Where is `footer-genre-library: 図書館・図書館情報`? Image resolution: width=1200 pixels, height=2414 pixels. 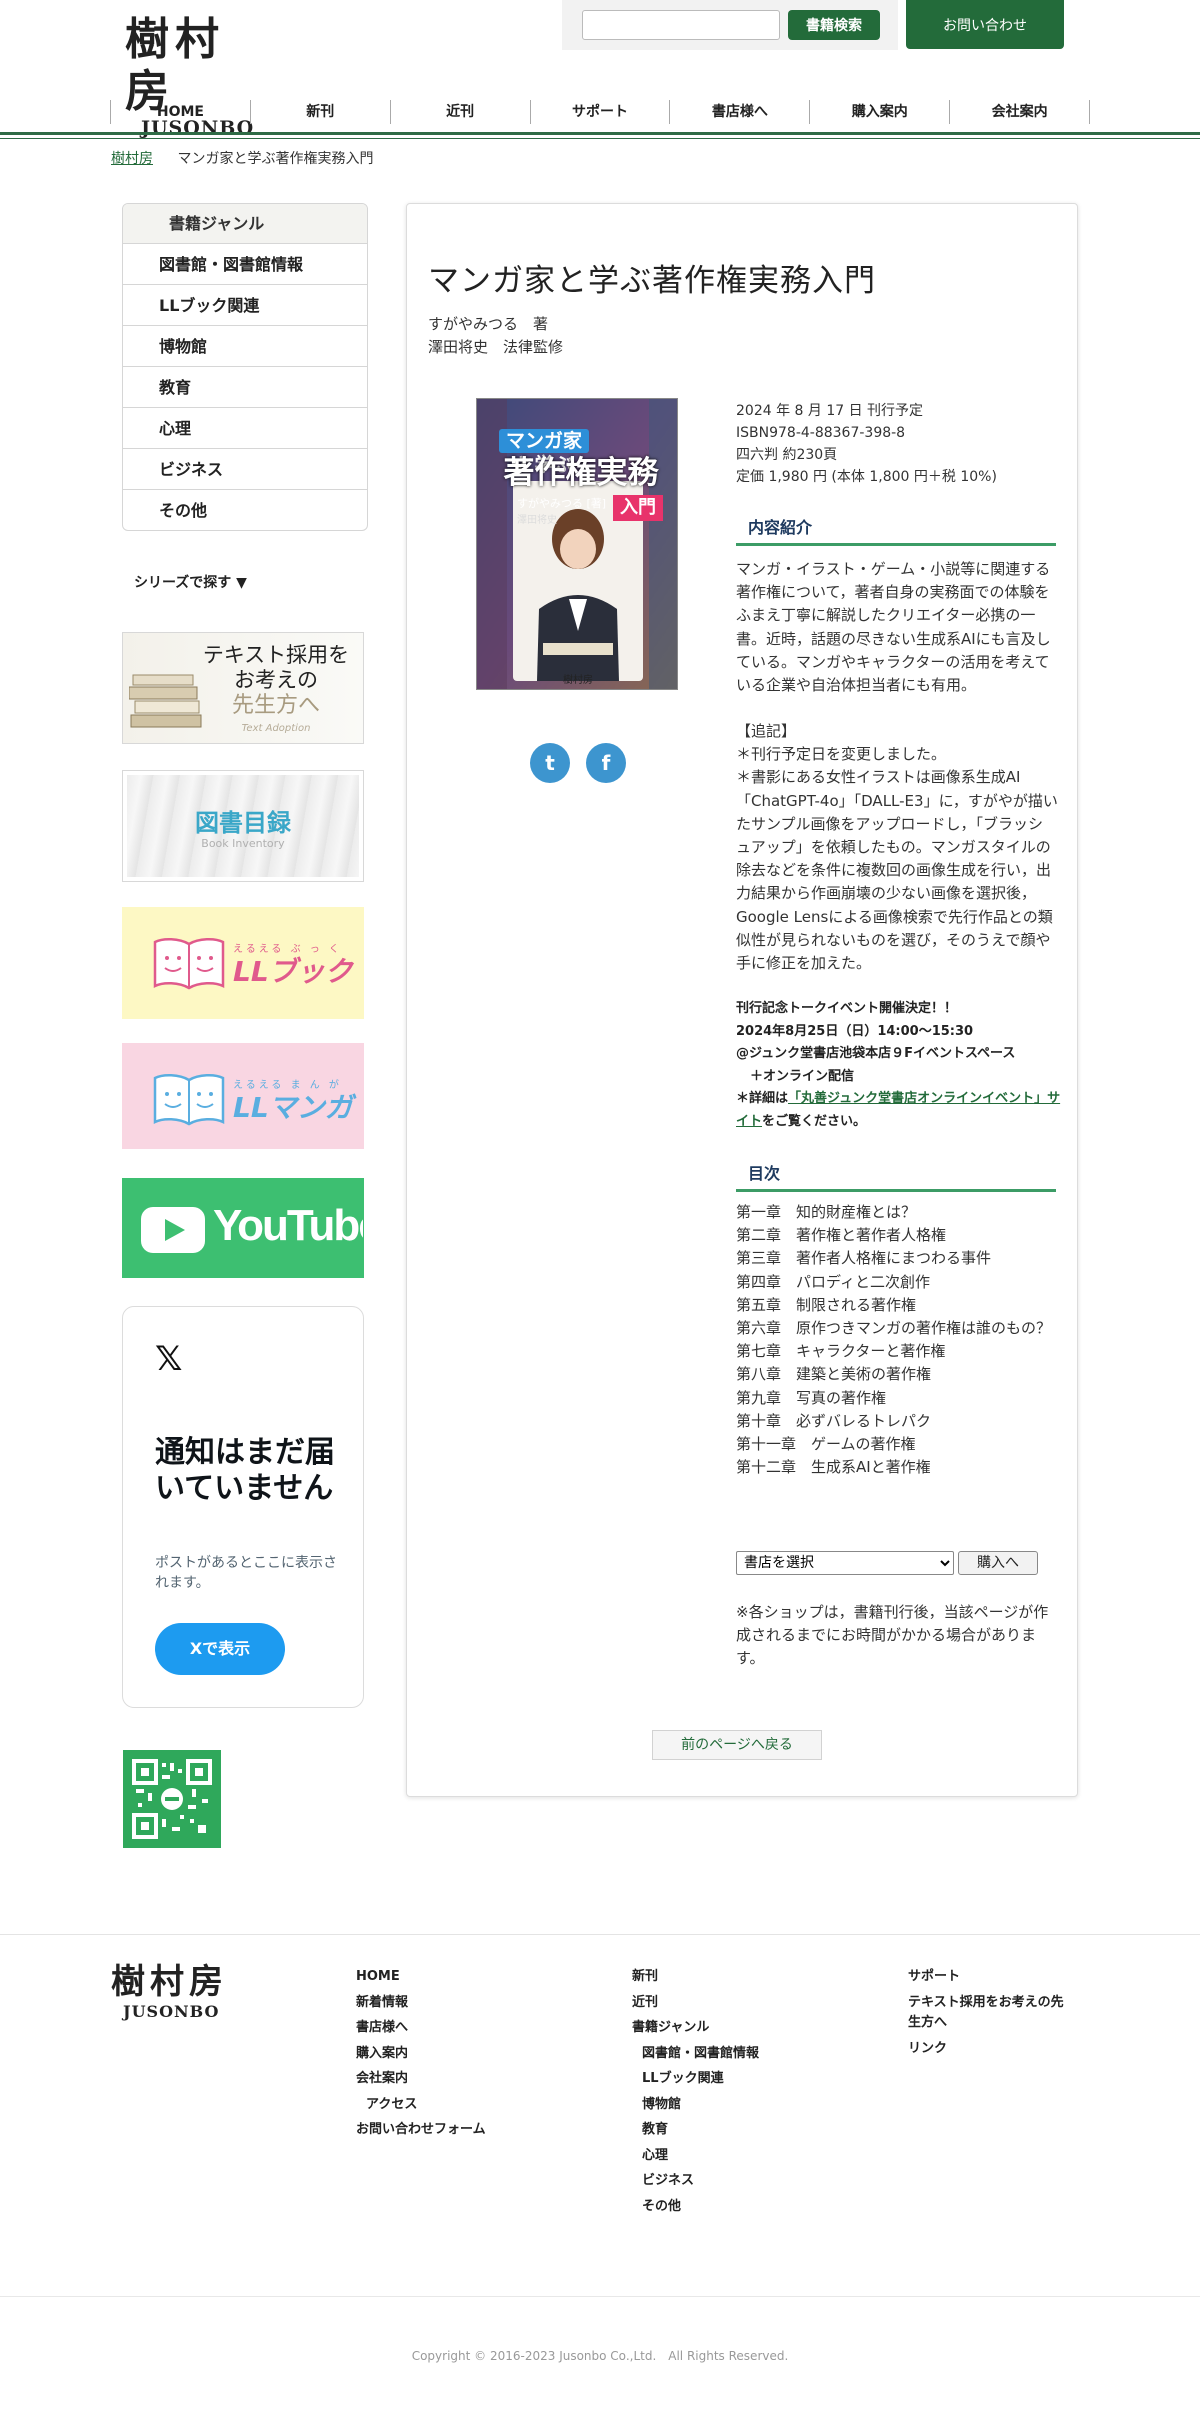 footer-genre-library: 図書館・図書館情報 is located at coordinates (695, 2054).